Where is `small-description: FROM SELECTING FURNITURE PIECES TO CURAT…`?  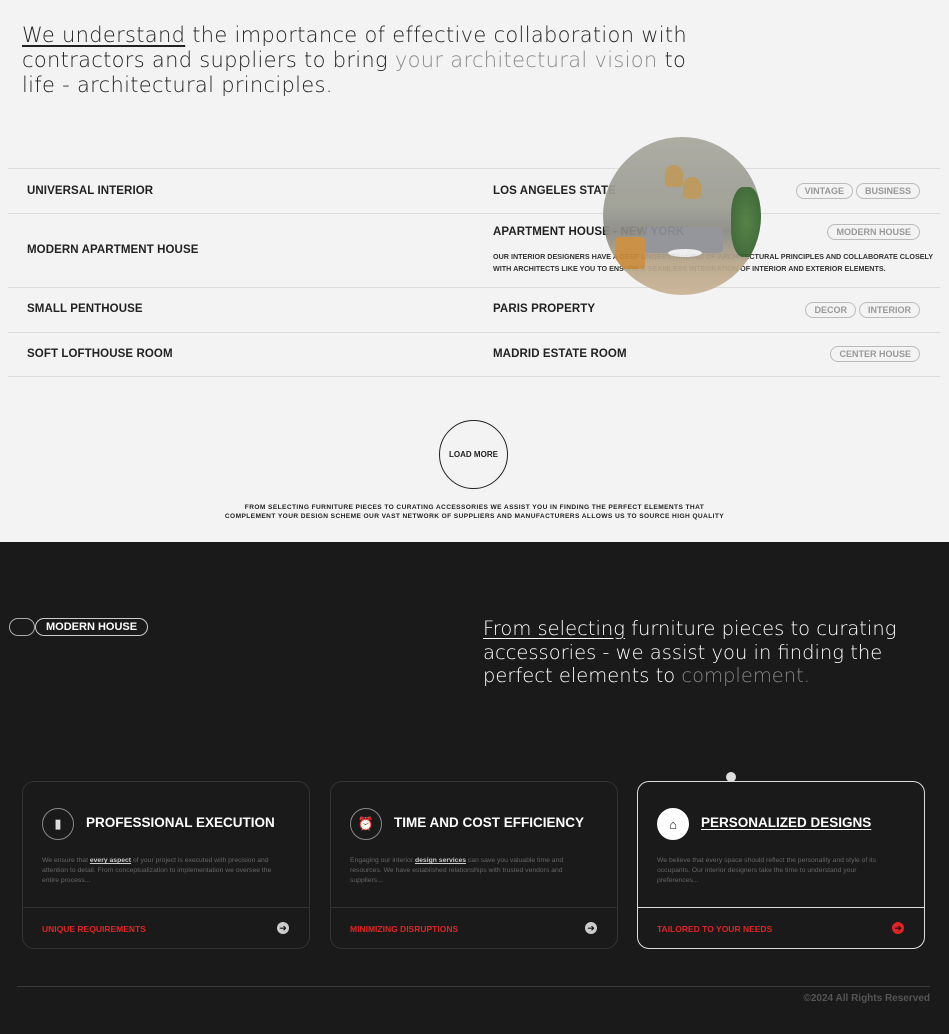 small-description: FROM SELECTING FURNITURE PIECES TO CURAT… is located at coordinates (474, 512).